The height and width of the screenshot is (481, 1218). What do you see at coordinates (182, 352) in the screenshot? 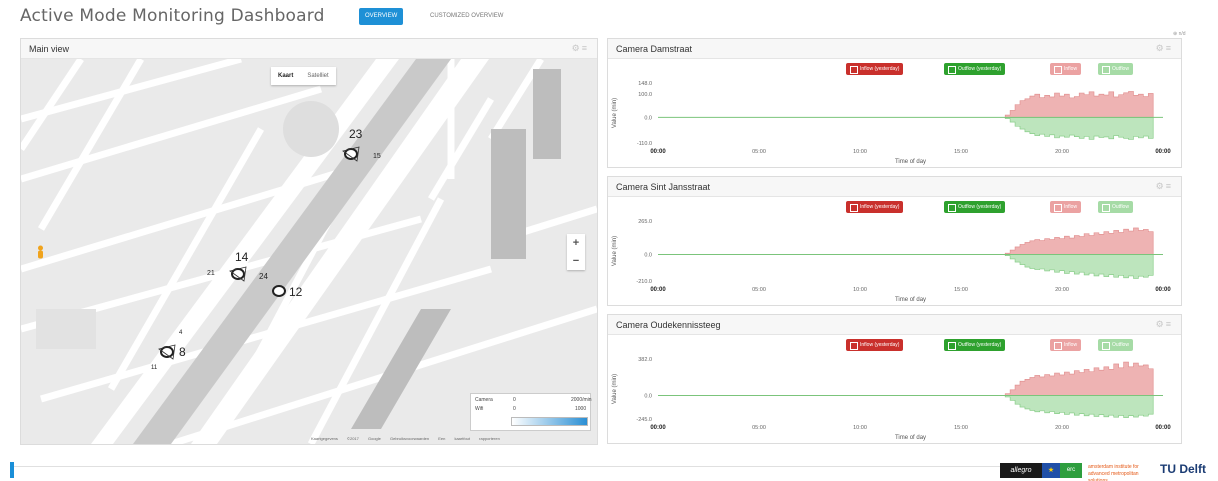
I see `camera-count-label: 8` at bounding box center [182, 352].